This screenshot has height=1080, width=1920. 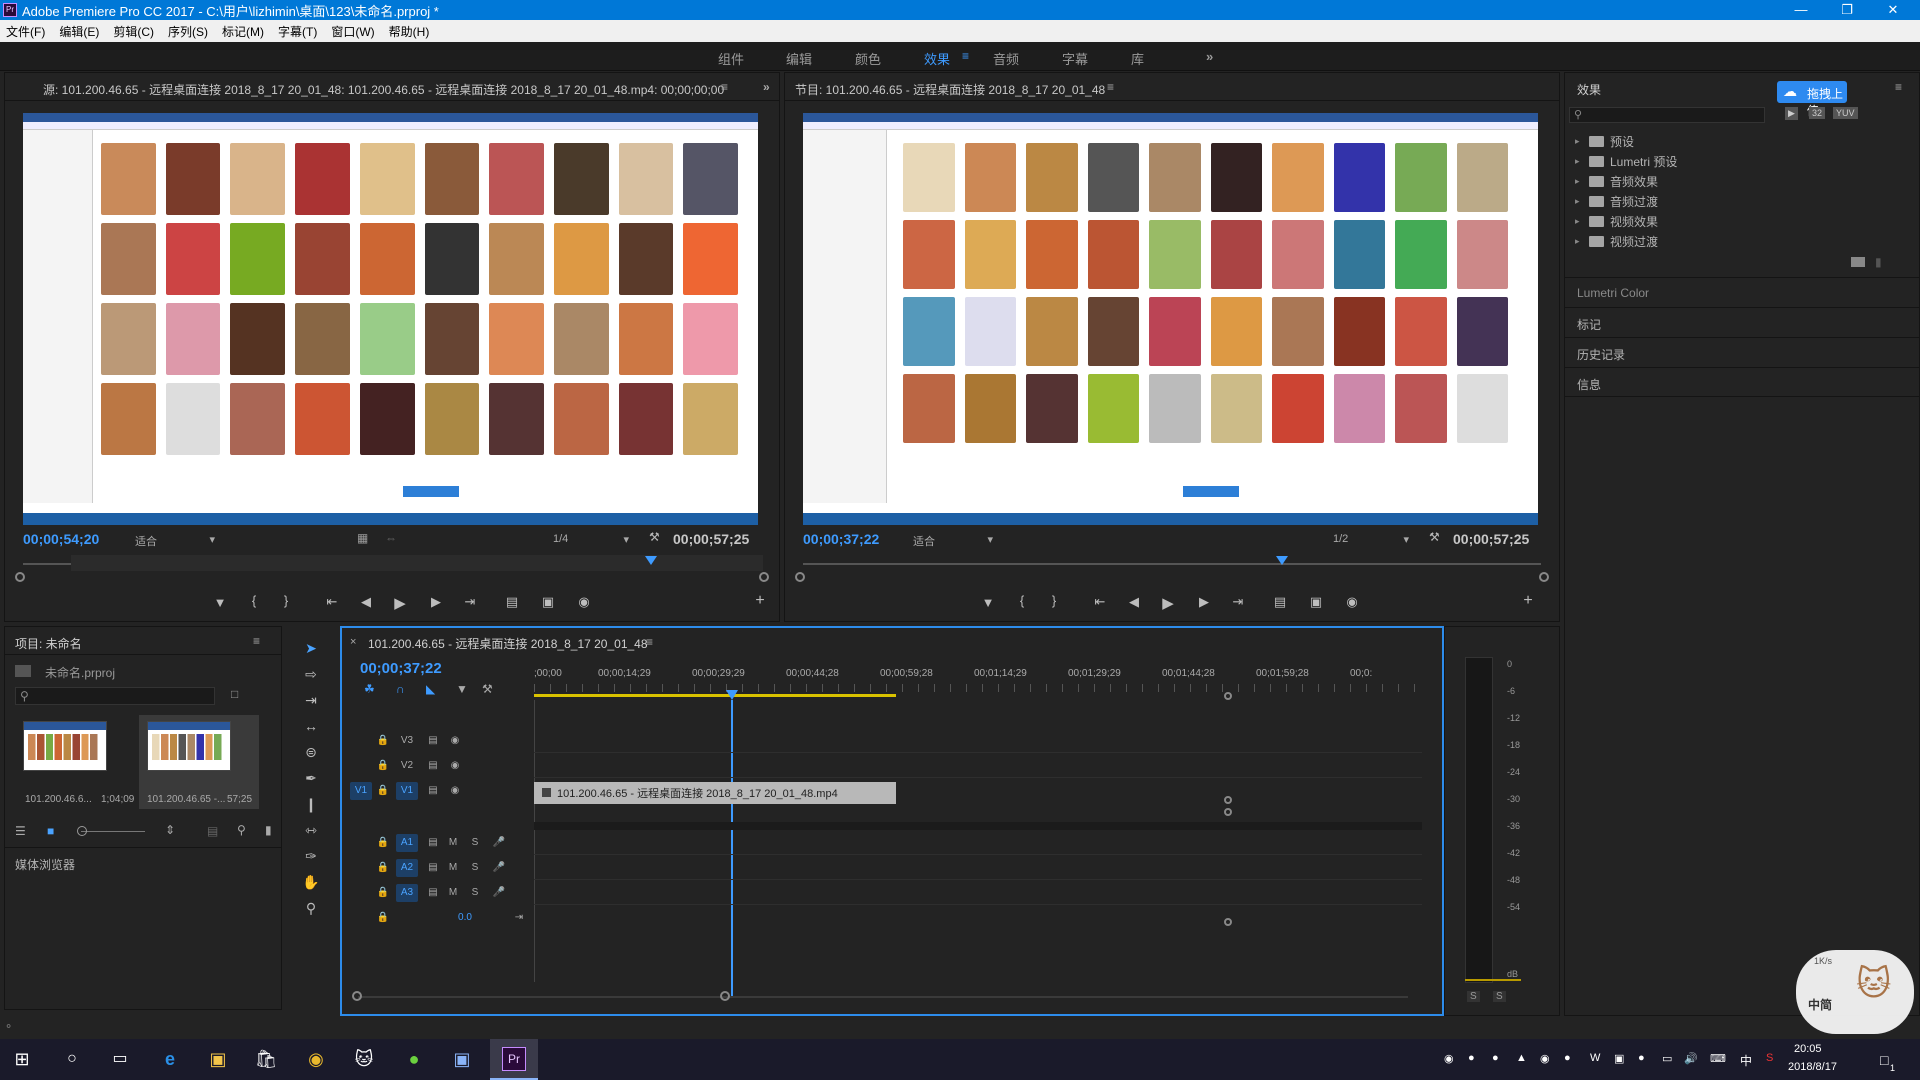 What do you see at coordinates (1544, 577) in the screenshot?
I see `program-zoom-right-handle` at bounding box center [1544, 577].